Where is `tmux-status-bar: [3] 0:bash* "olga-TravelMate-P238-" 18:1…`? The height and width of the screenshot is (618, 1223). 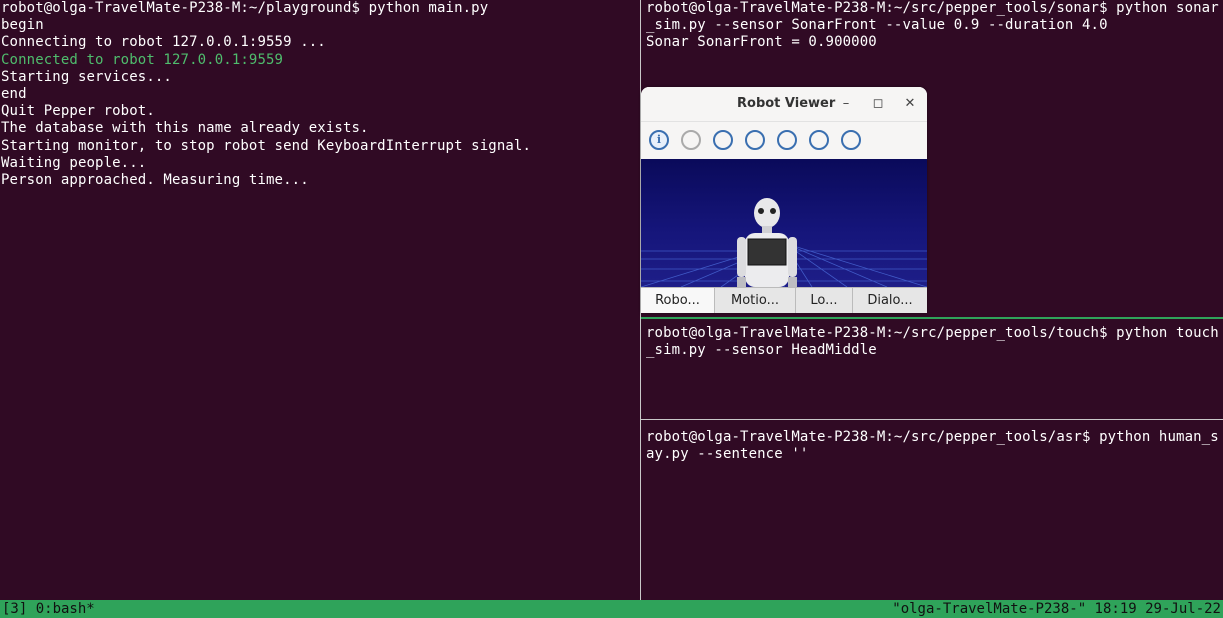
tmux-status-bar: [3] 0:bash* "olga-TravelMate-P238-" 18:1… is located at coordinates (611, 609).